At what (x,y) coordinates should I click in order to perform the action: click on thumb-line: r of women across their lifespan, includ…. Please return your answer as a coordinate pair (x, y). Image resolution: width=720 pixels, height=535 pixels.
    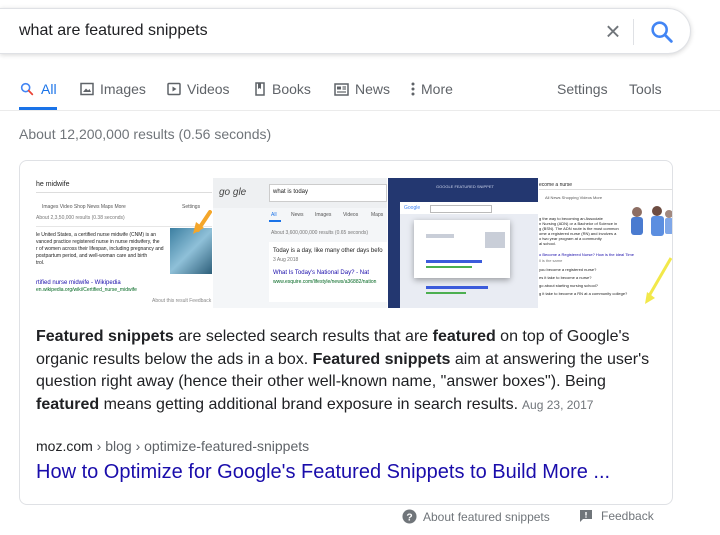
    Looking at the image, I should click on (100, 249).